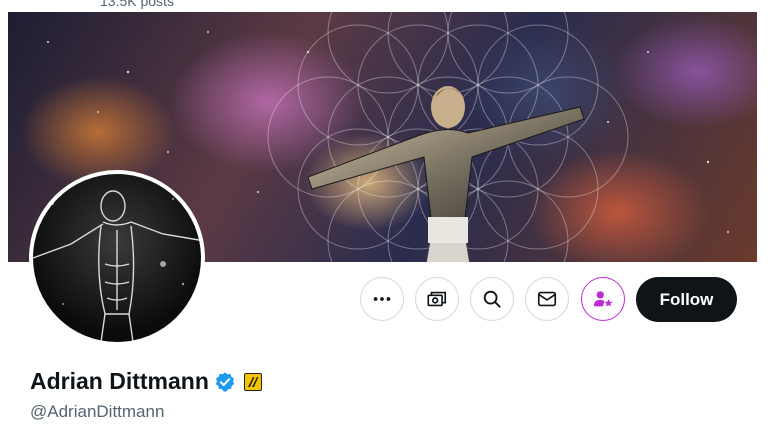 The width and height of the screenshot is (768, 433). I want to click on name-row: Adrian Dittmann, so click(146, 381).